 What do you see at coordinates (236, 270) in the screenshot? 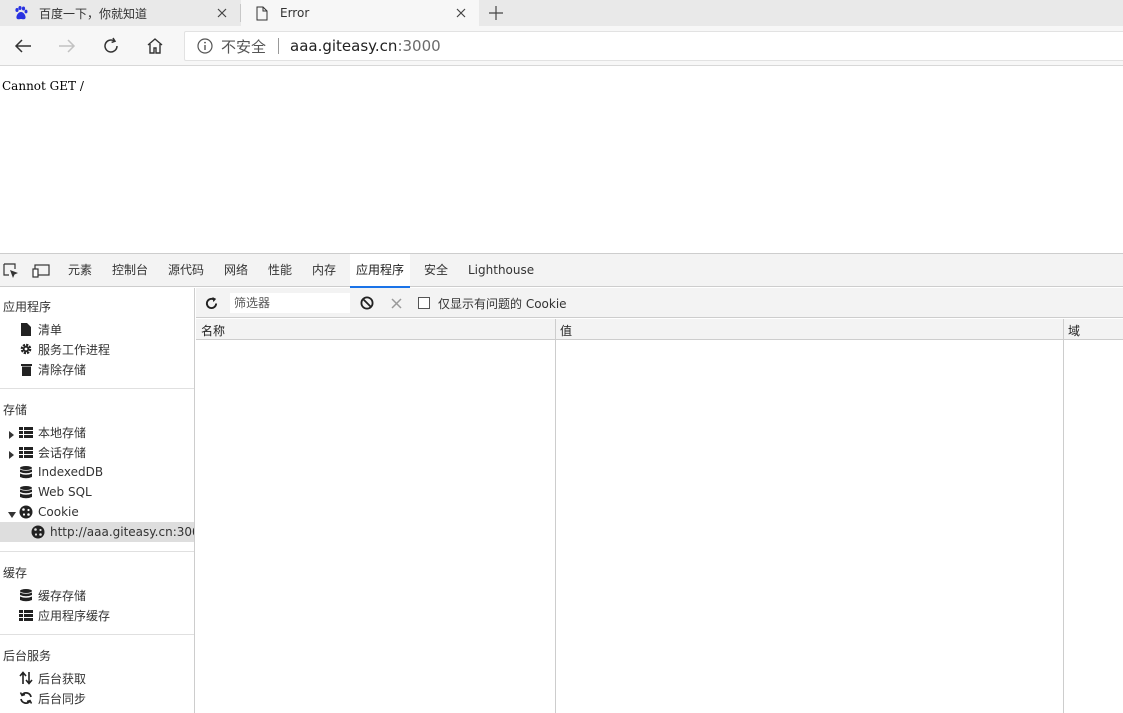
I see `devtools-tab-network: 网络` at bounding box center [236, 270].